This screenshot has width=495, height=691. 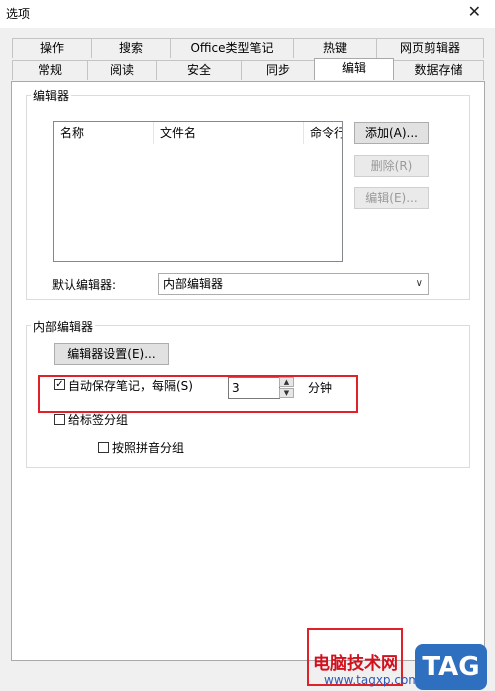 What do you see at coordinates (335, 48) in the screenshot?
I see `tab-hotkeys: 热键` at bounding box center [335, 48].